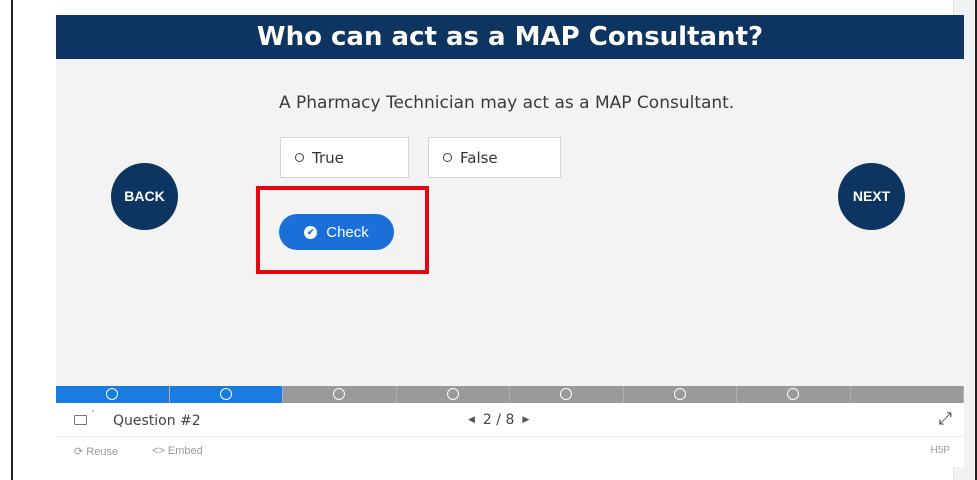 This screenshot has width=977, height=480. Describe the element at coordinates (525, 420) in the screenshot. I see `next-arrow-icon: ▶` at that location.